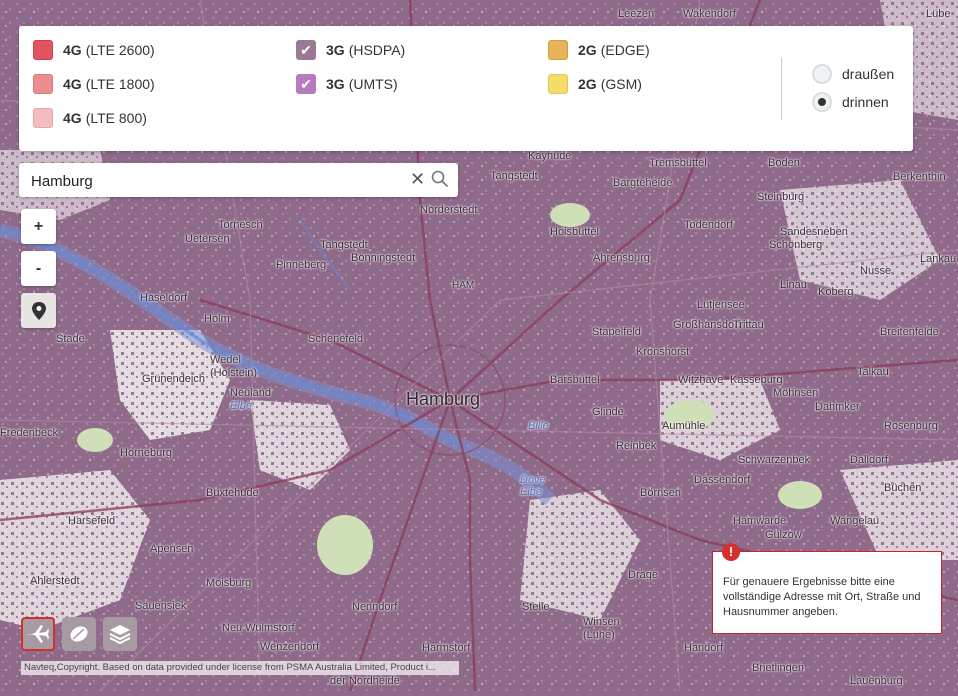 The height and width of the screenshot is (696, 958). I want to click on legend-4g-lte800: 4G (LTE 800), so click(90, 118).